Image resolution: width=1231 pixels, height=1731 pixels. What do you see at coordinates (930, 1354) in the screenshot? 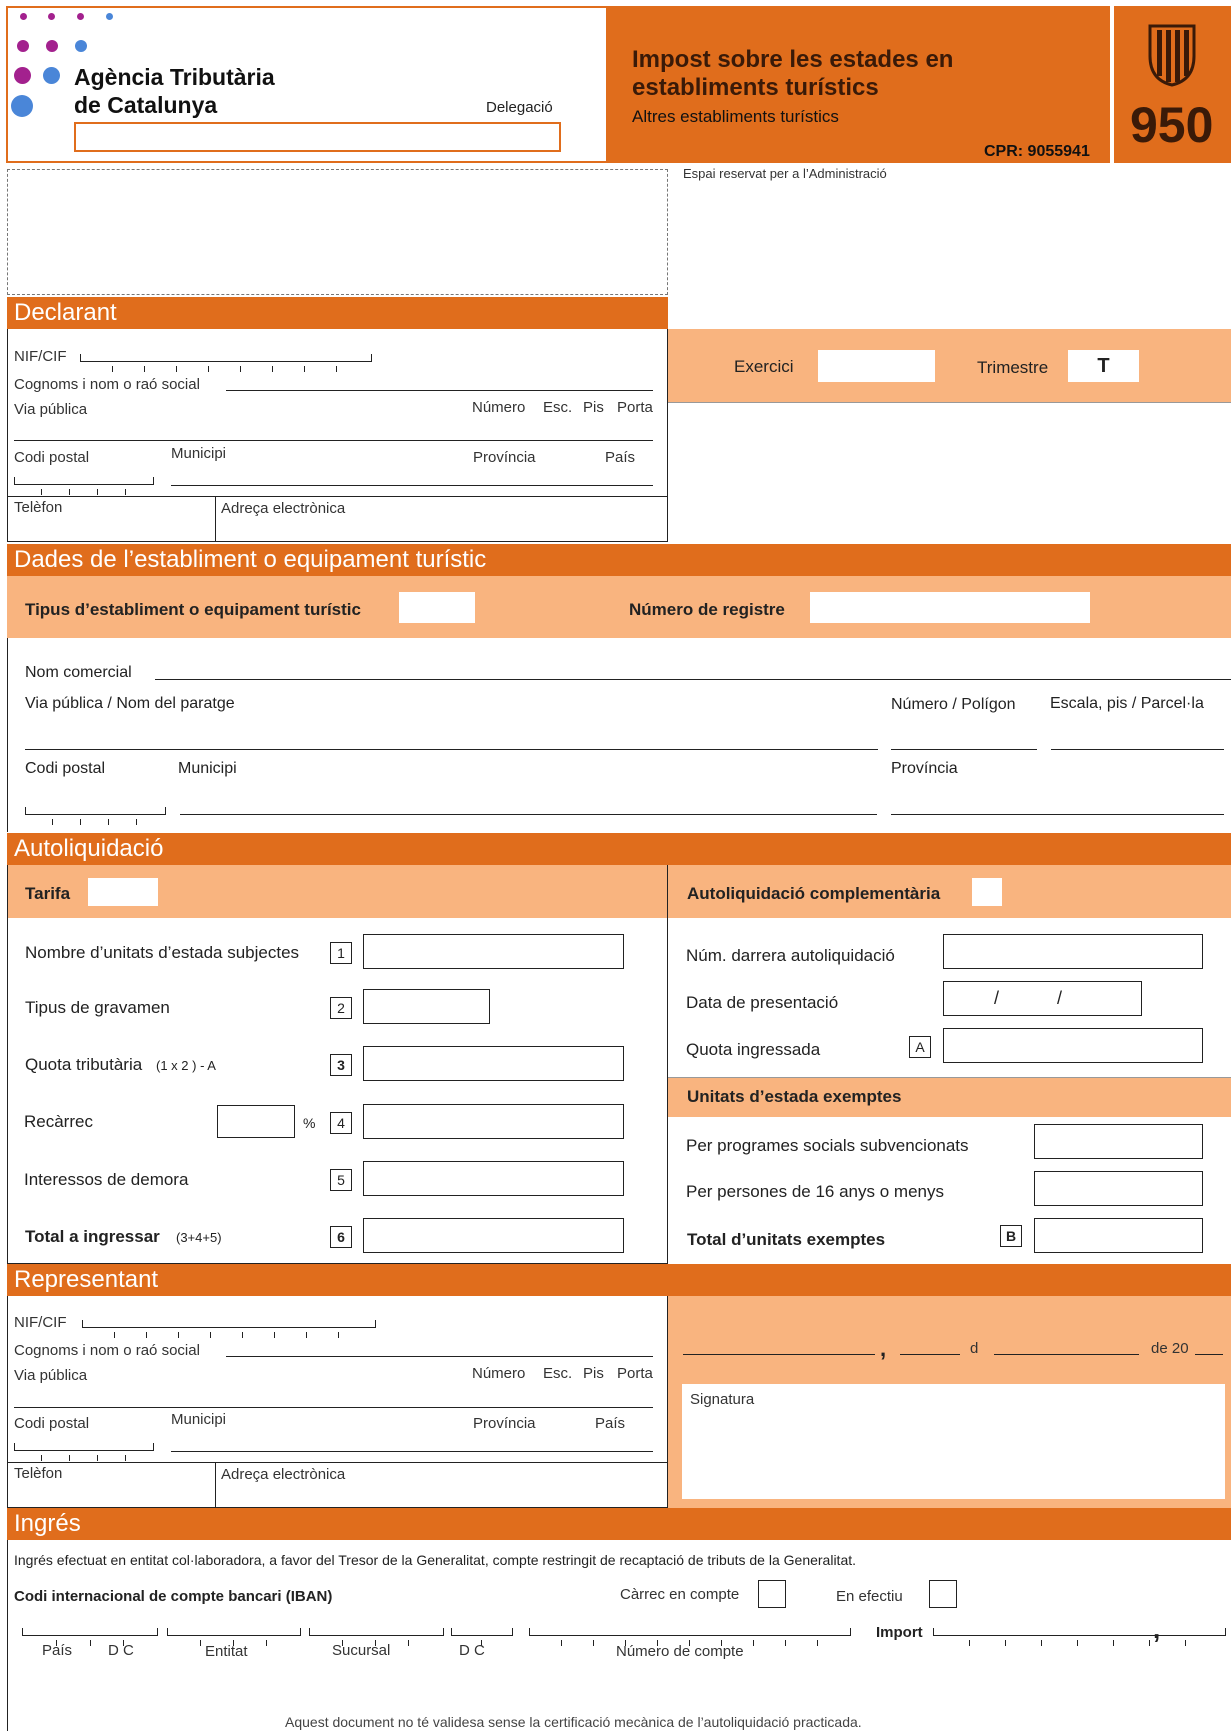
I see `day-input` at bounding box center [930, 1354].